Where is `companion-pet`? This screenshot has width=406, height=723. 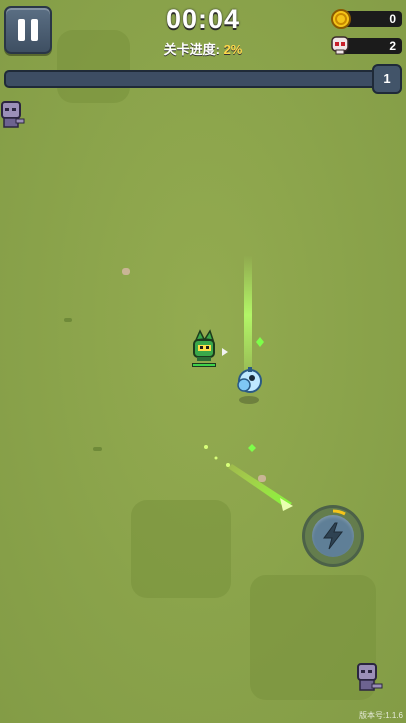
companion-pet is located at coordinates (249, 380).